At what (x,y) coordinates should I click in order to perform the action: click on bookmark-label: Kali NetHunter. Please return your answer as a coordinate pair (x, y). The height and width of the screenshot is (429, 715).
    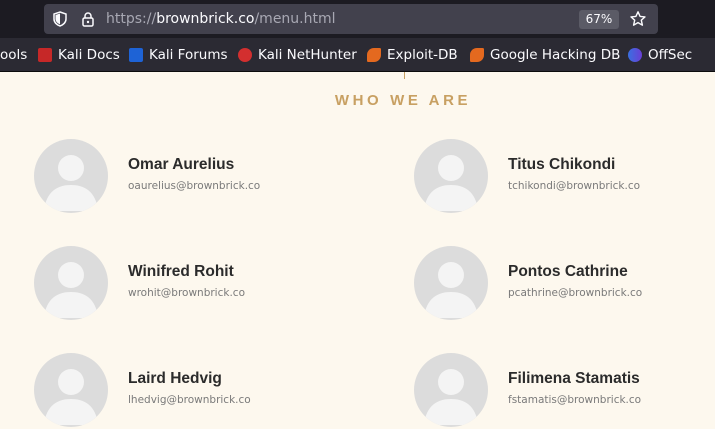
    Looking at the image, I should click on (307, 54).